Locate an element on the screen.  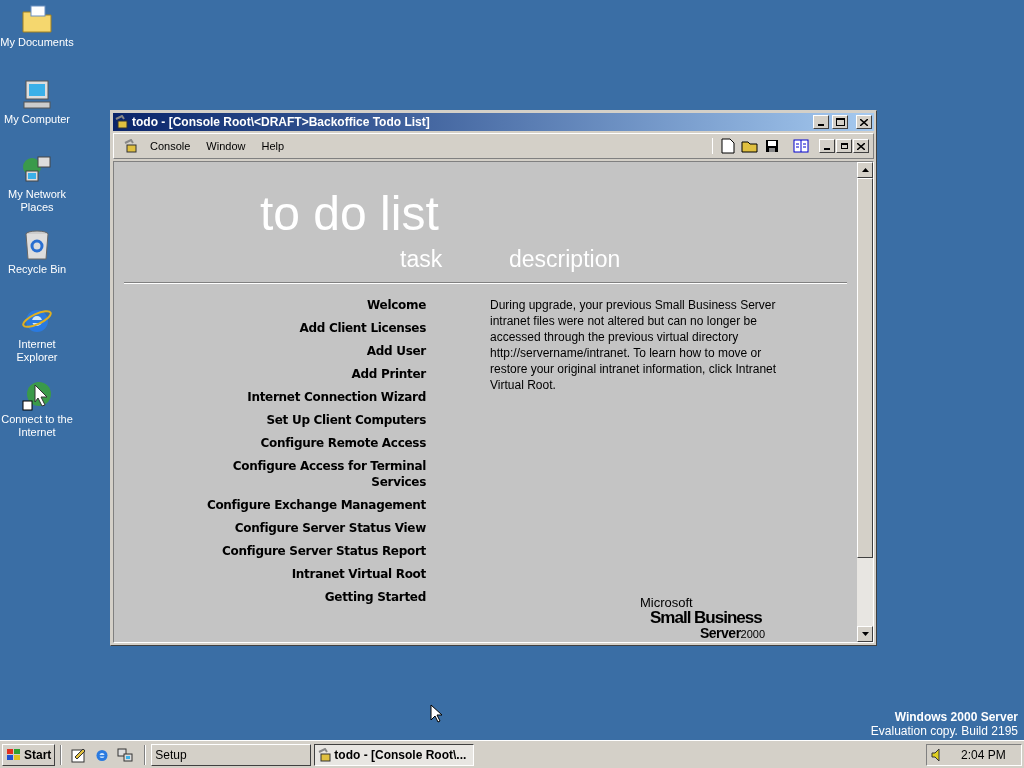
clock: 2:04 PM is located at coordinates (983, 755).